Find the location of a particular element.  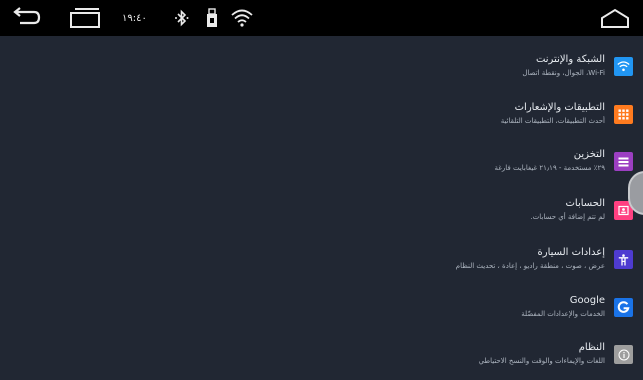

setting-subtitle: Wi-Fi، الجوال، ونقطة اتصال is located at coordinates (563, 73).